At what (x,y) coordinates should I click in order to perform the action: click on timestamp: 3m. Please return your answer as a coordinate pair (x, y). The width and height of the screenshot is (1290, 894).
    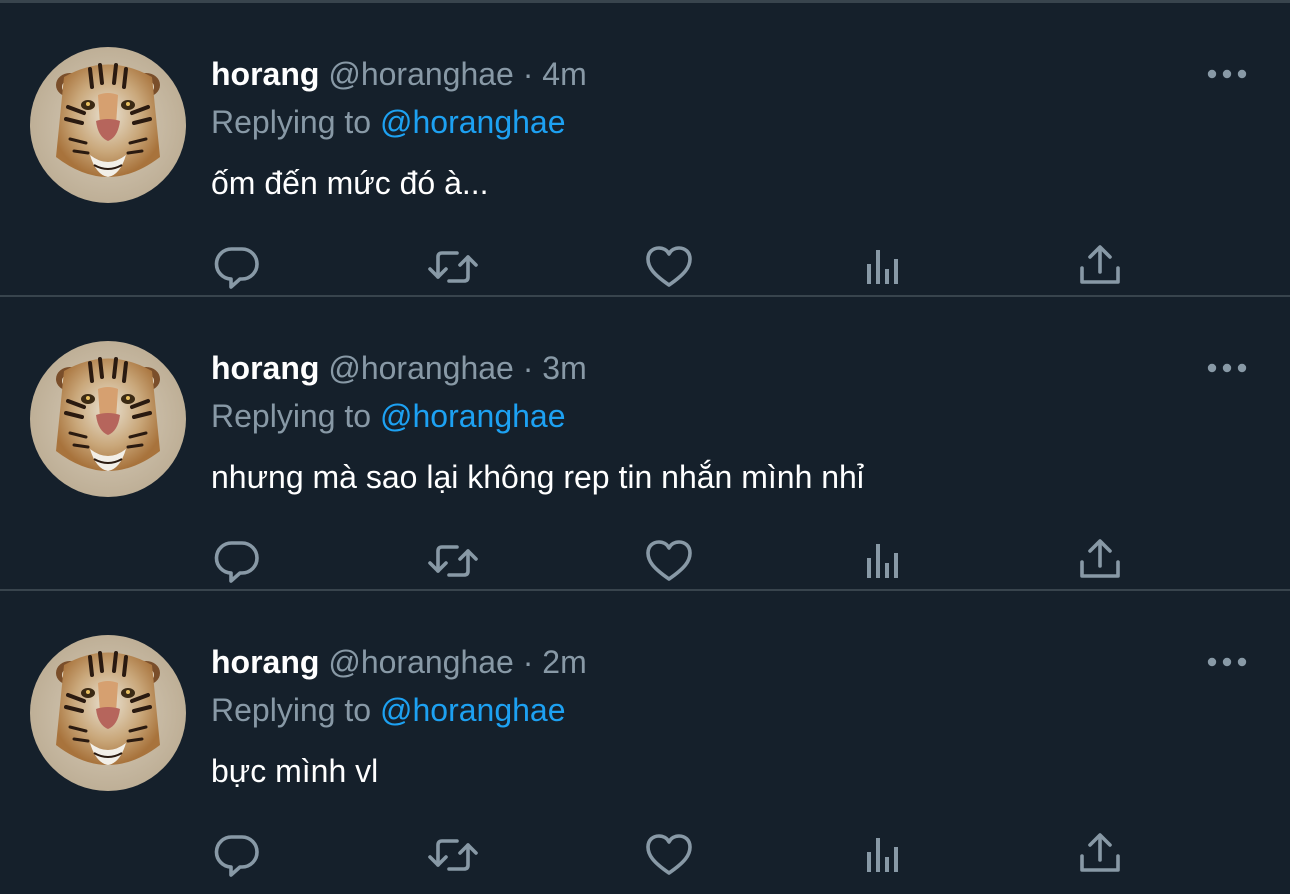
    Looking at the image, I should click on (564, 368).